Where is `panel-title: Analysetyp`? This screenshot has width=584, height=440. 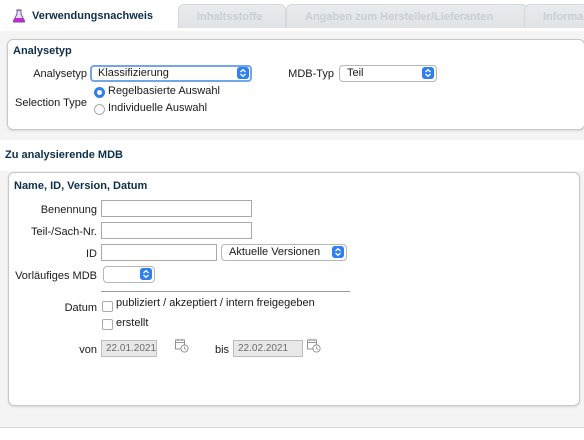 panel-title: Analysetyp is located at coordinates (42, 51).